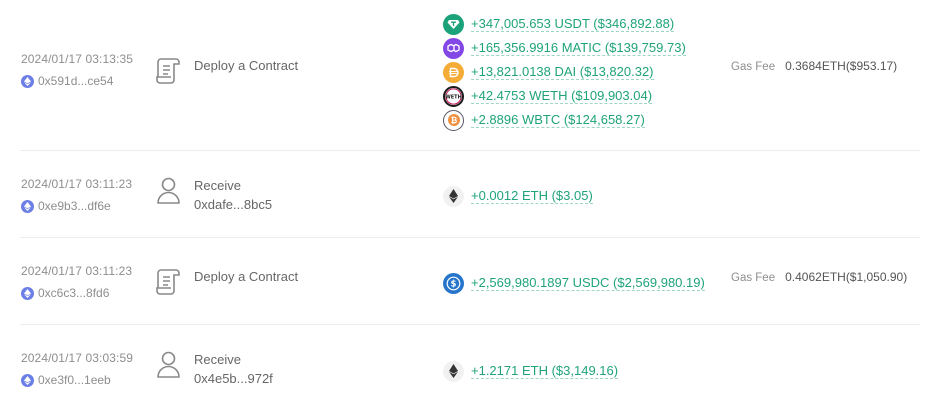 This screenshot has height=408, width=939. I want to click on time-hash-column: 2024/01/17 03:11:23 0xc6c3...8fd6, so click(76, 282).